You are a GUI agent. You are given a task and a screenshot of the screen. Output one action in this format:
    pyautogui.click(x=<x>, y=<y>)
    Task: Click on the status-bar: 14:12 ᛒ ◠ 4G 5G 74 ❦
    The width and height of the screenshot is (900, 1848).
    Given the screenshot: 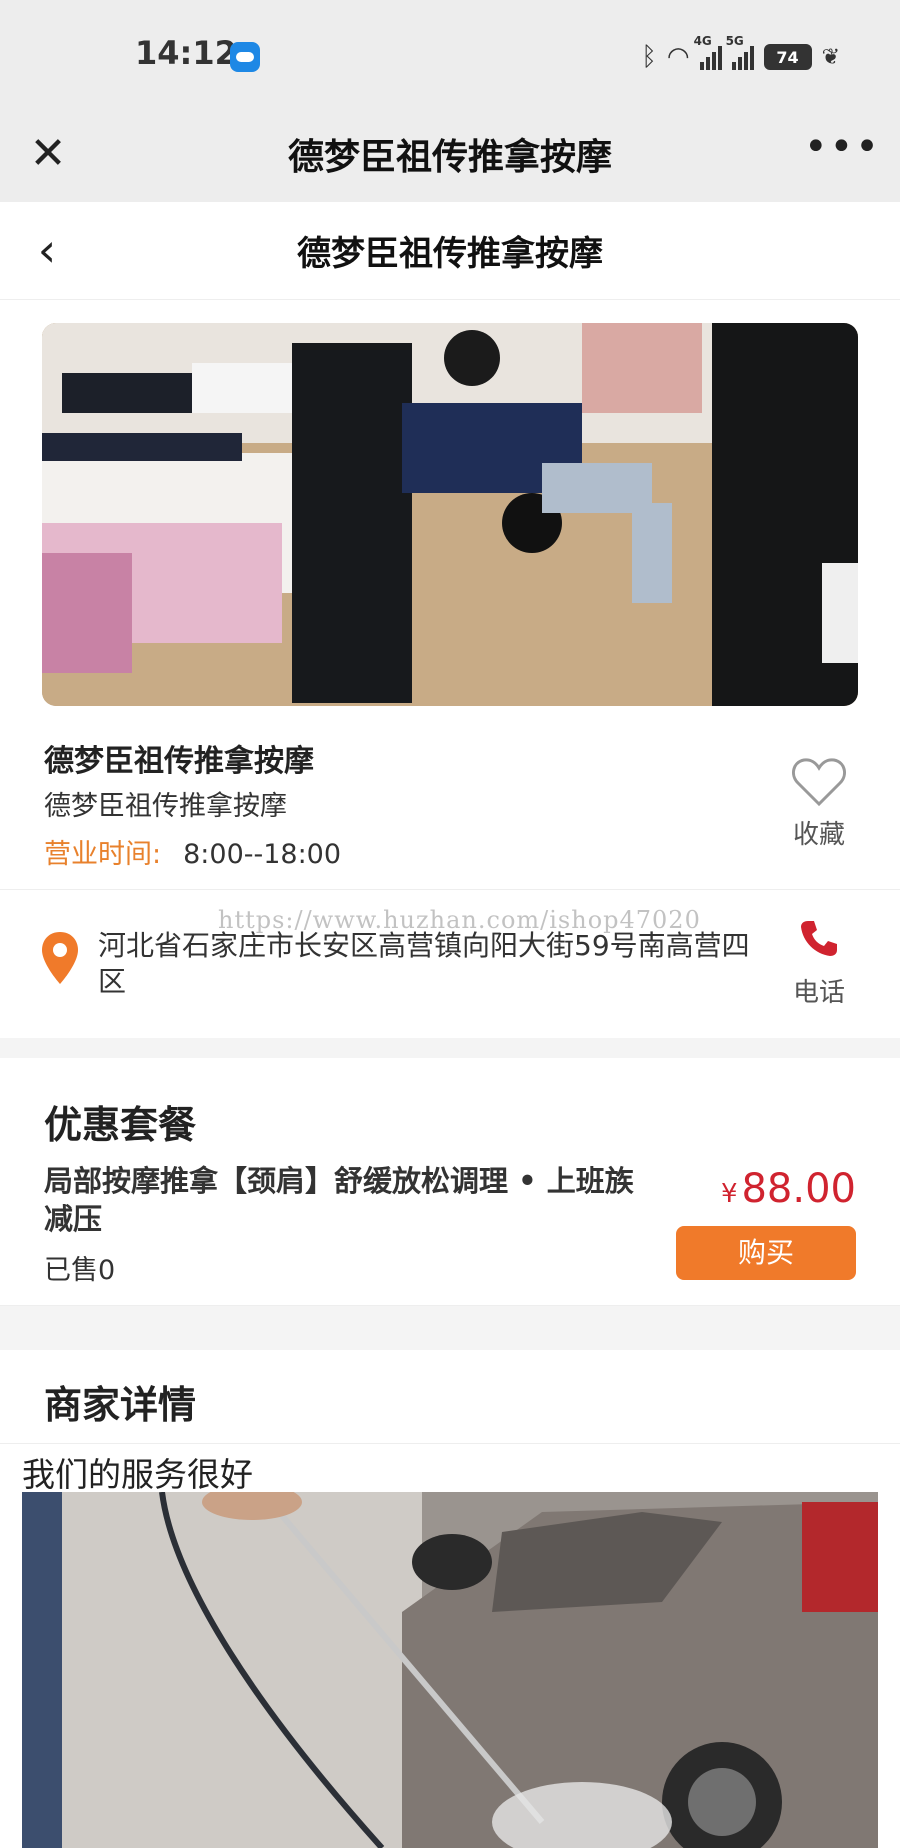 What is the action you would take?
    pyautogui.click(x=450, y=55)
    